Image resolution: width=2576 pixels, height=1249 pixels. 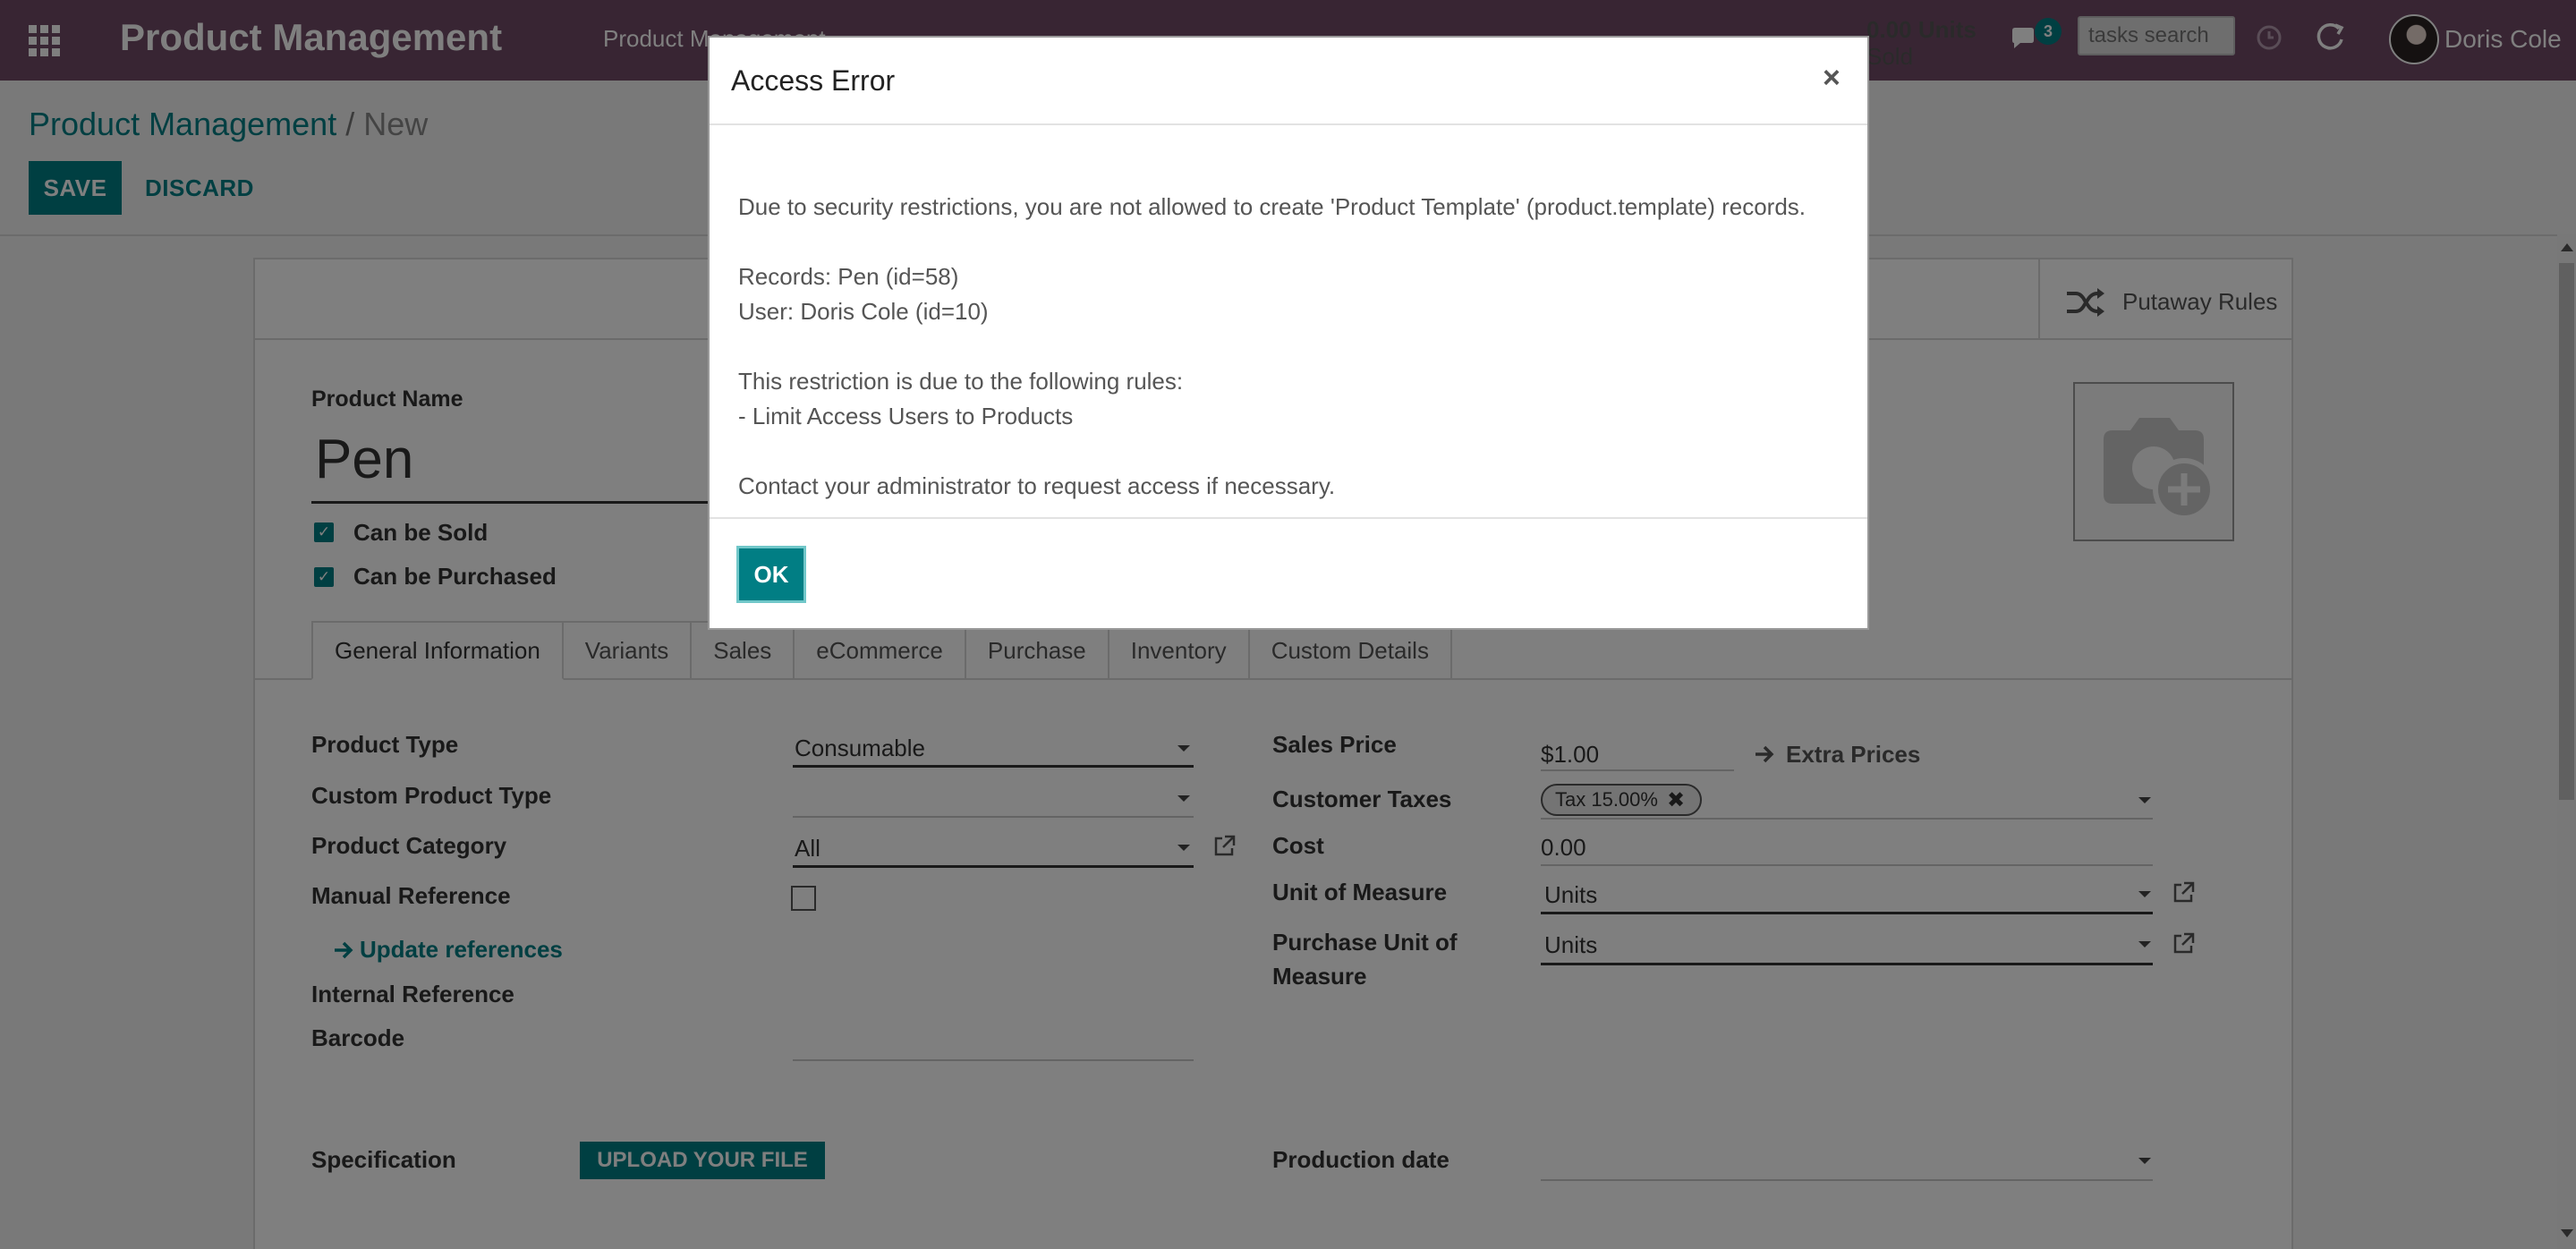 I want to click on dialog-title: Access Error, so click(x=813, y=81).